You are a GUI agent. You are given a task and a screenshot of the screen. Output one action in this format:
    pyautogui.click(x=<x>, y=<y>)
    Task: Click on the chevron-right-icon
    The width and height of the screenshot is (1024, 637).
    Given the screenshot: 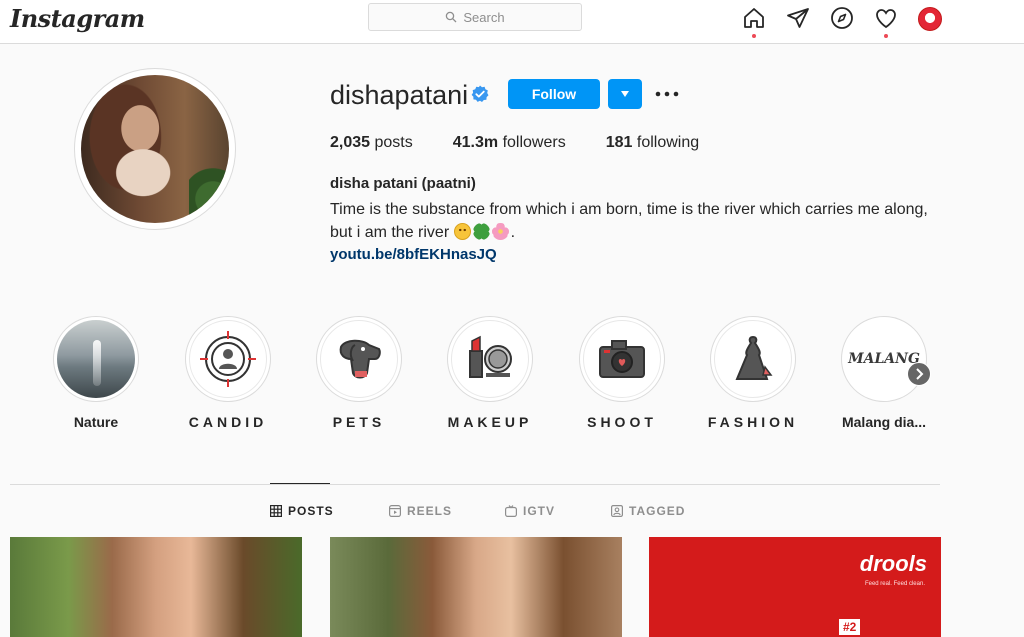 What is the action you would take?
    pyautogui.click(x=920, y=374)
    